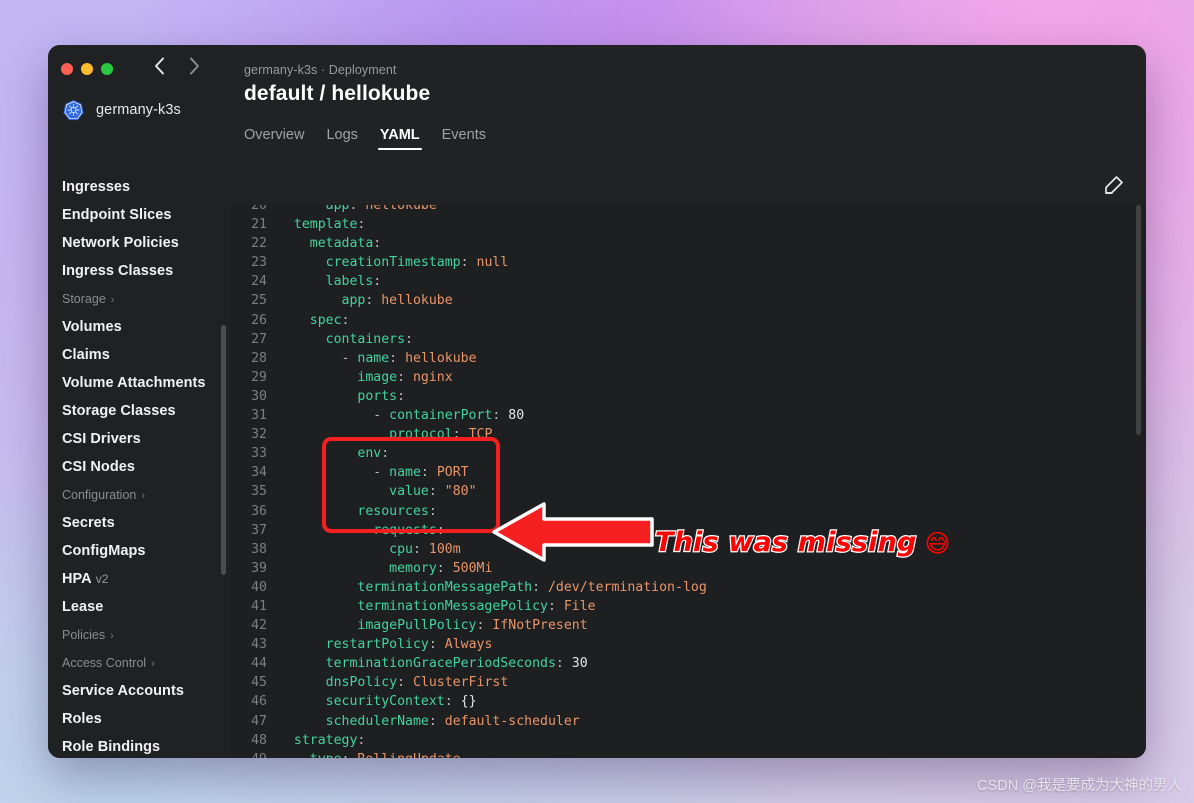 The width and height of the screenshot is (1194, 803). Describe the element at coordinates (159, 66) in the screenshot. I see `back-chevron-icon` at that location.